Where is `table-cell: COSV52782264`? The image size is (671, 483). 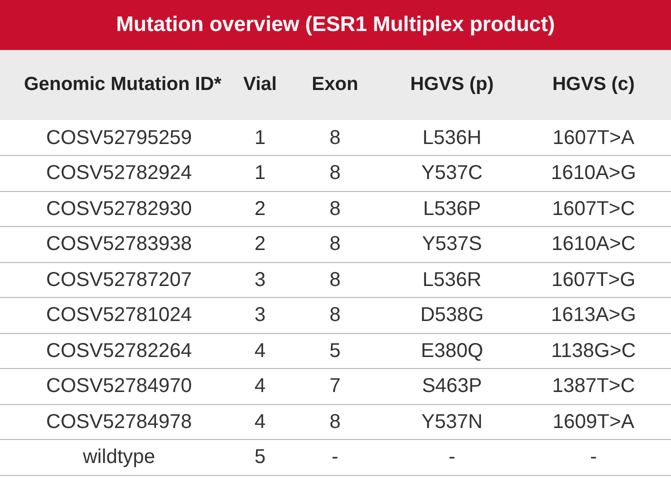
table-cell: COSV52782264 is located at coordinates (119, 350).